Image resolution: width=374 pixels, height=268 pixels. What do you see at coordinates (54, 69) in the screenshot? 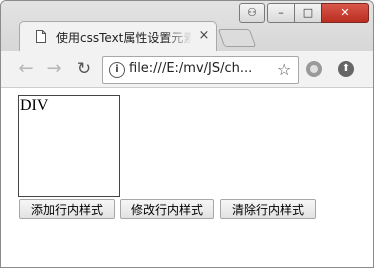
I see `forward-icon: →` at bounding box center [54, 69].